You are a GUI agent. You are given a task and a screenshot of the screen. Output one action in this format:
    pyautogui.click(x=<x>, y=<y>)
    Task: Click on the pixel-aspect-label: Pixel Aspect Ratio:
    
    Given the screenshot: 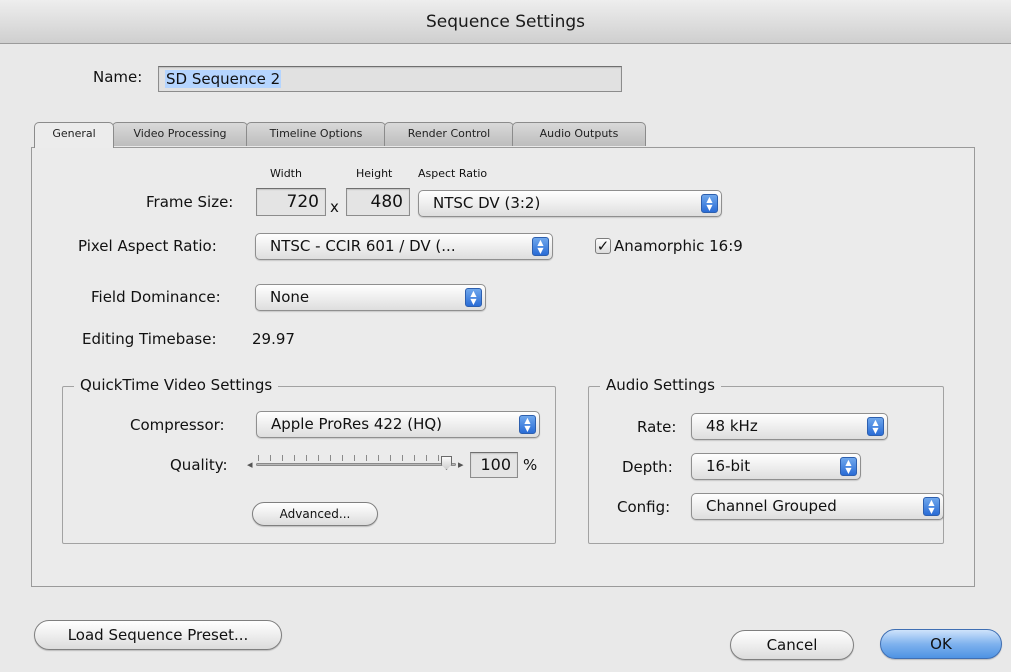 What is the action you would take?
    pyautogui.click(x=147, y=246)
    